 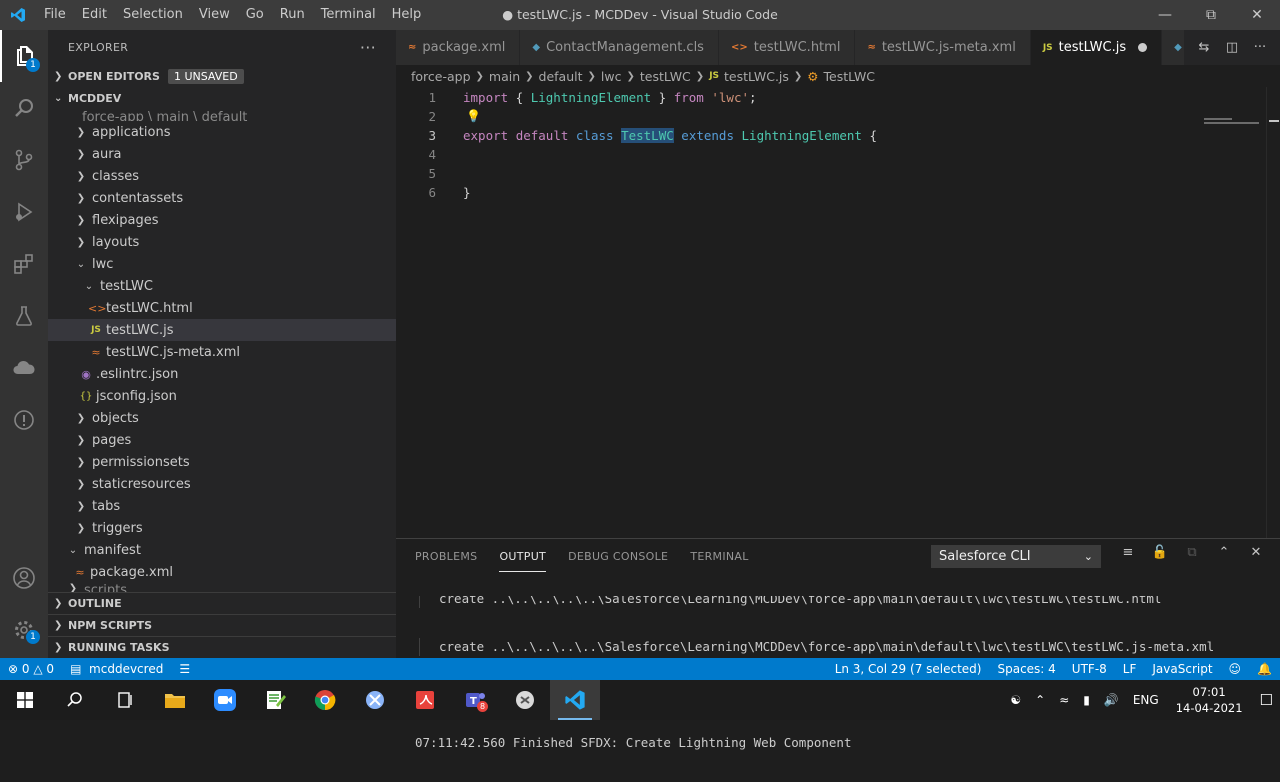 I want to click on tab-output: OUTPUT, so click(x=523, y=557).